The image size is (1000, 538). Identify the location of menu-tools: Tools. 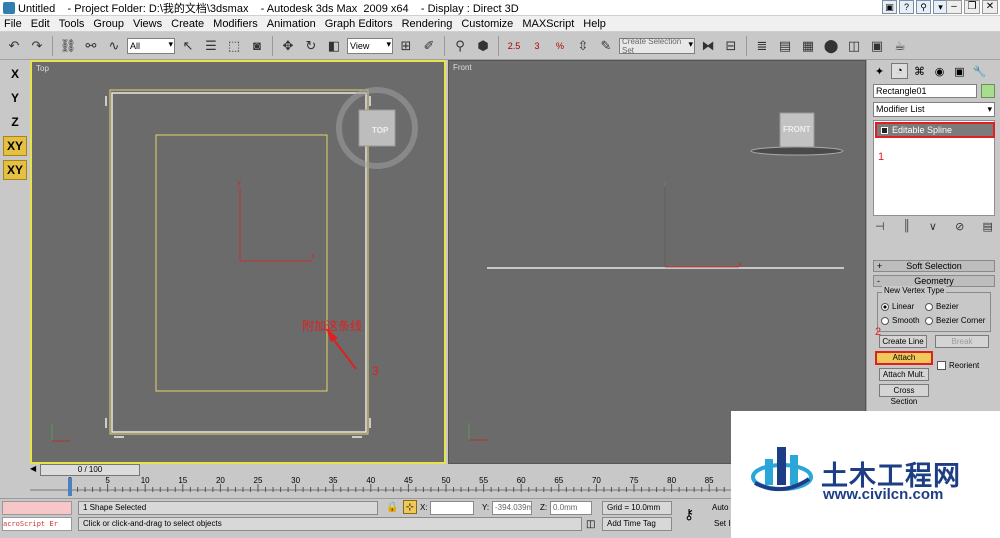
(72, 24).